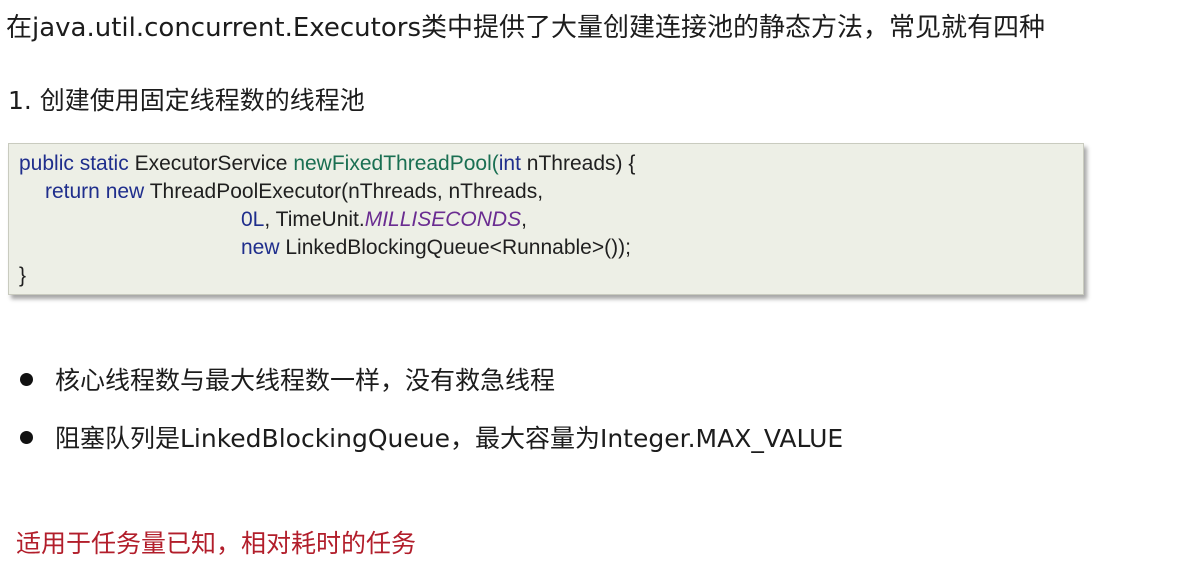 Image resolution: width=1177 pixels, height=571 pixels. I want to click on code-constant: MILLISECONDS, so click(443, 219).